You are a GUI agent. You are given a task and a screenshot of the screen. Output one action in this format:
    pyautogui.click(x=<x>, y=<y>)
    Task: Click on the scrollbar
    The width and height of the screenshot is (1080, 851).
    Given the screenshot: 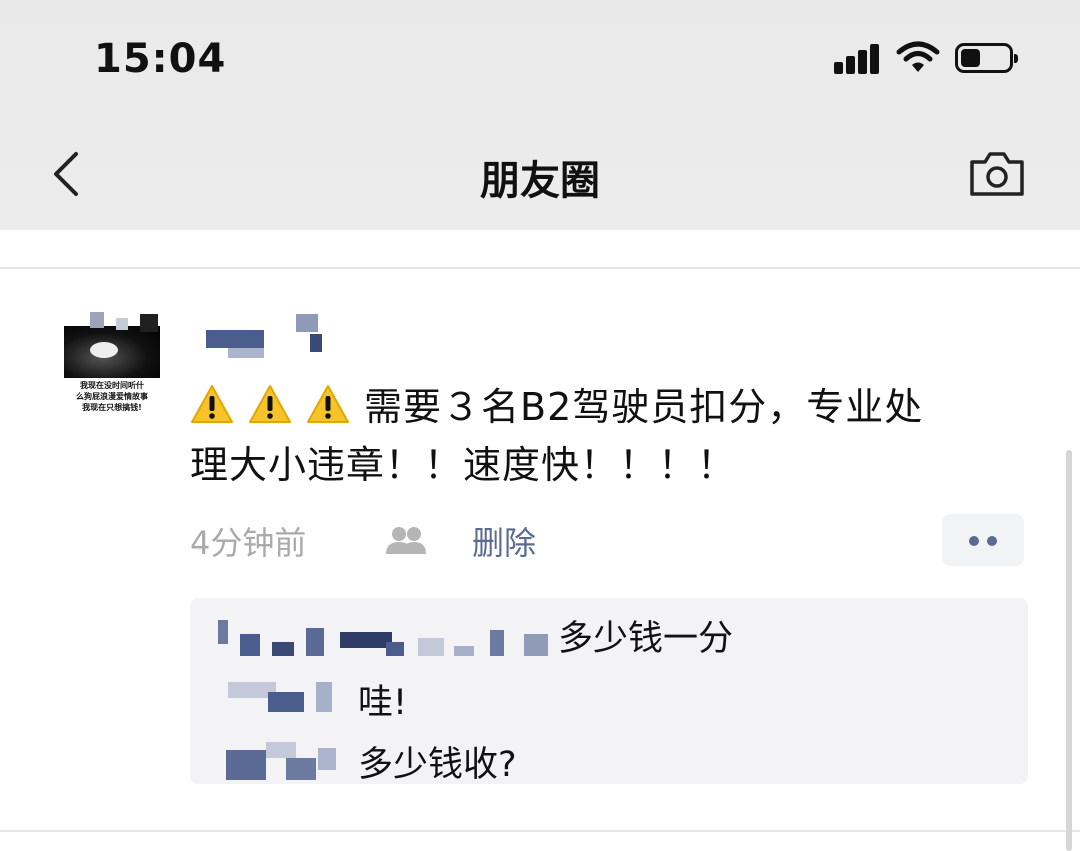 What is the action you would take?
    pyautogui.click(x=1069, y=650)
    